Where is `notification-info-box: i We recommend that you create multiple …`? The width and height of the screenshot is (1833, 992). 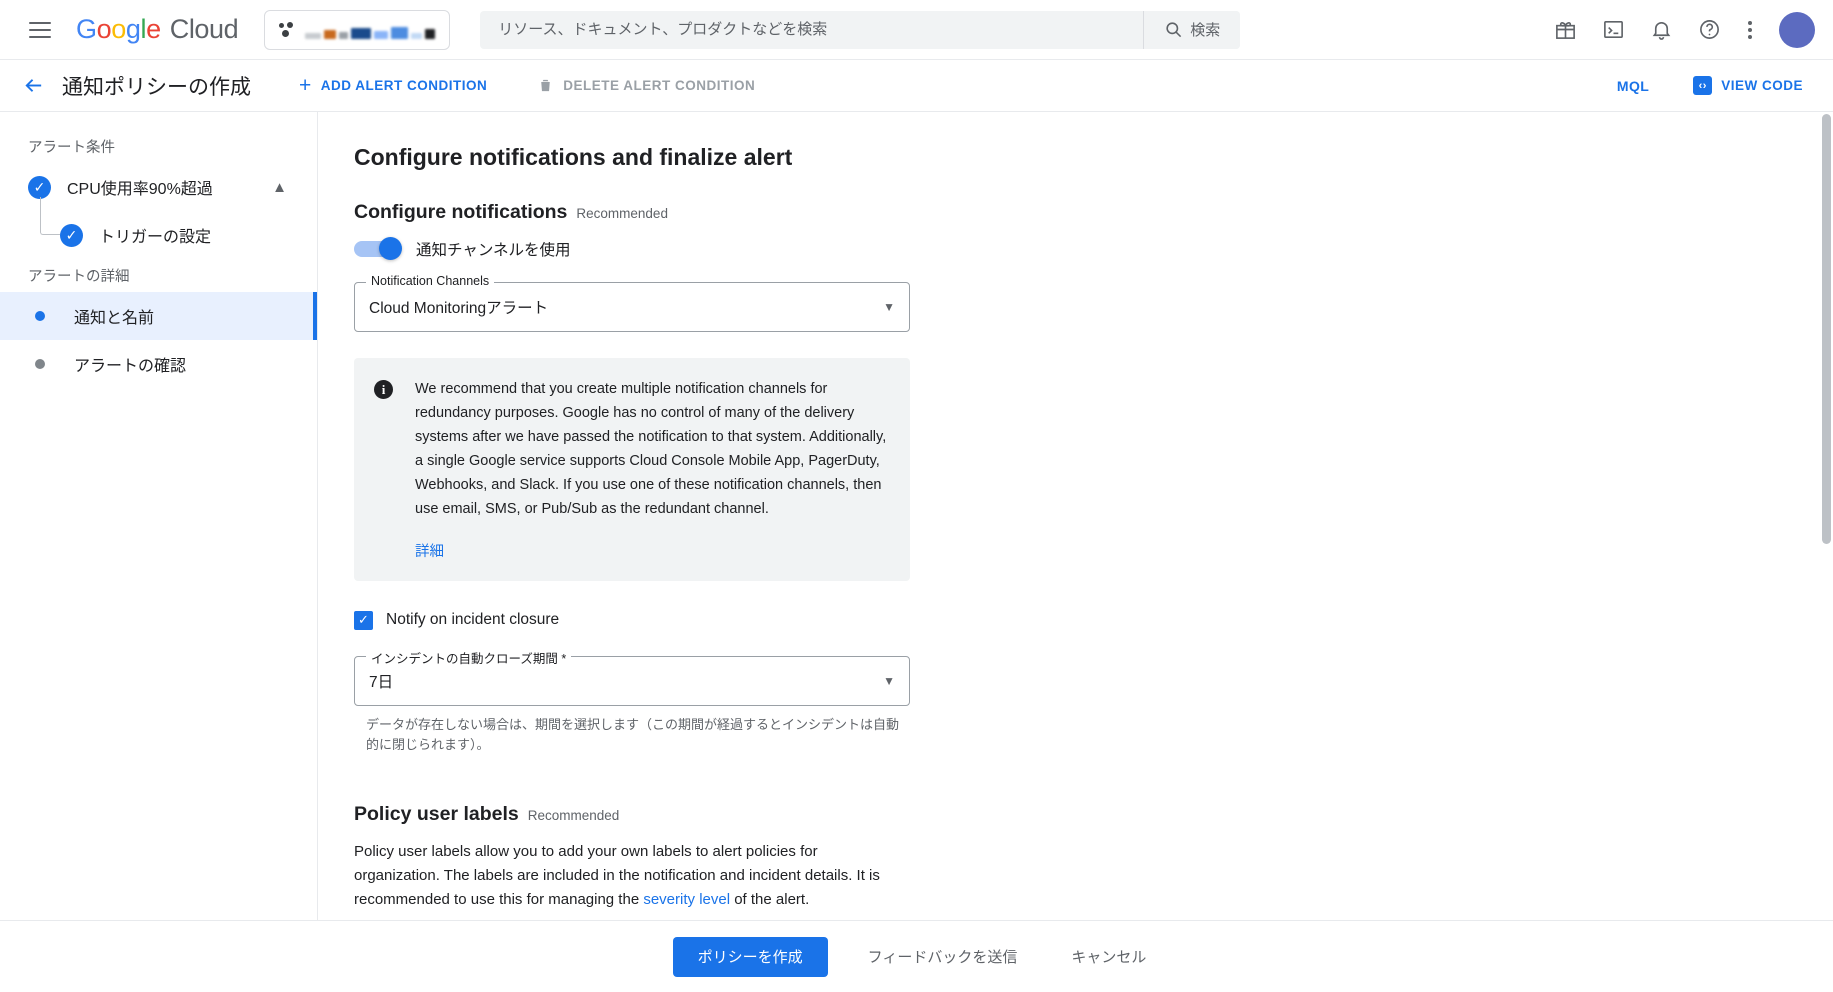 notification-info-box: i We recommend that you create multiple … is located at coordinates (632, 469).